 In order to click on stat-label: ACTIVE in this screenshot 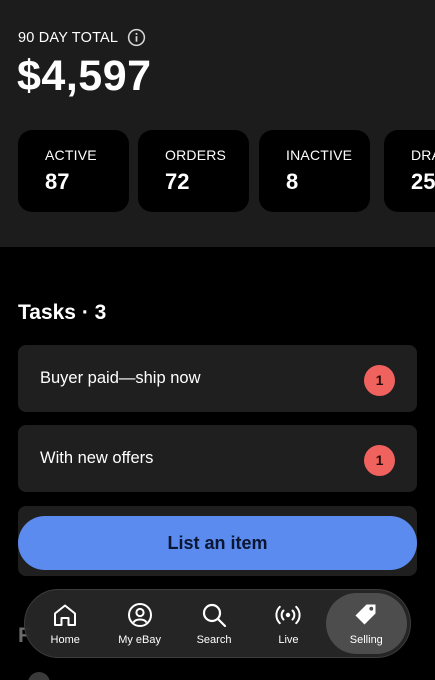, I will do `click(71, 155)`.